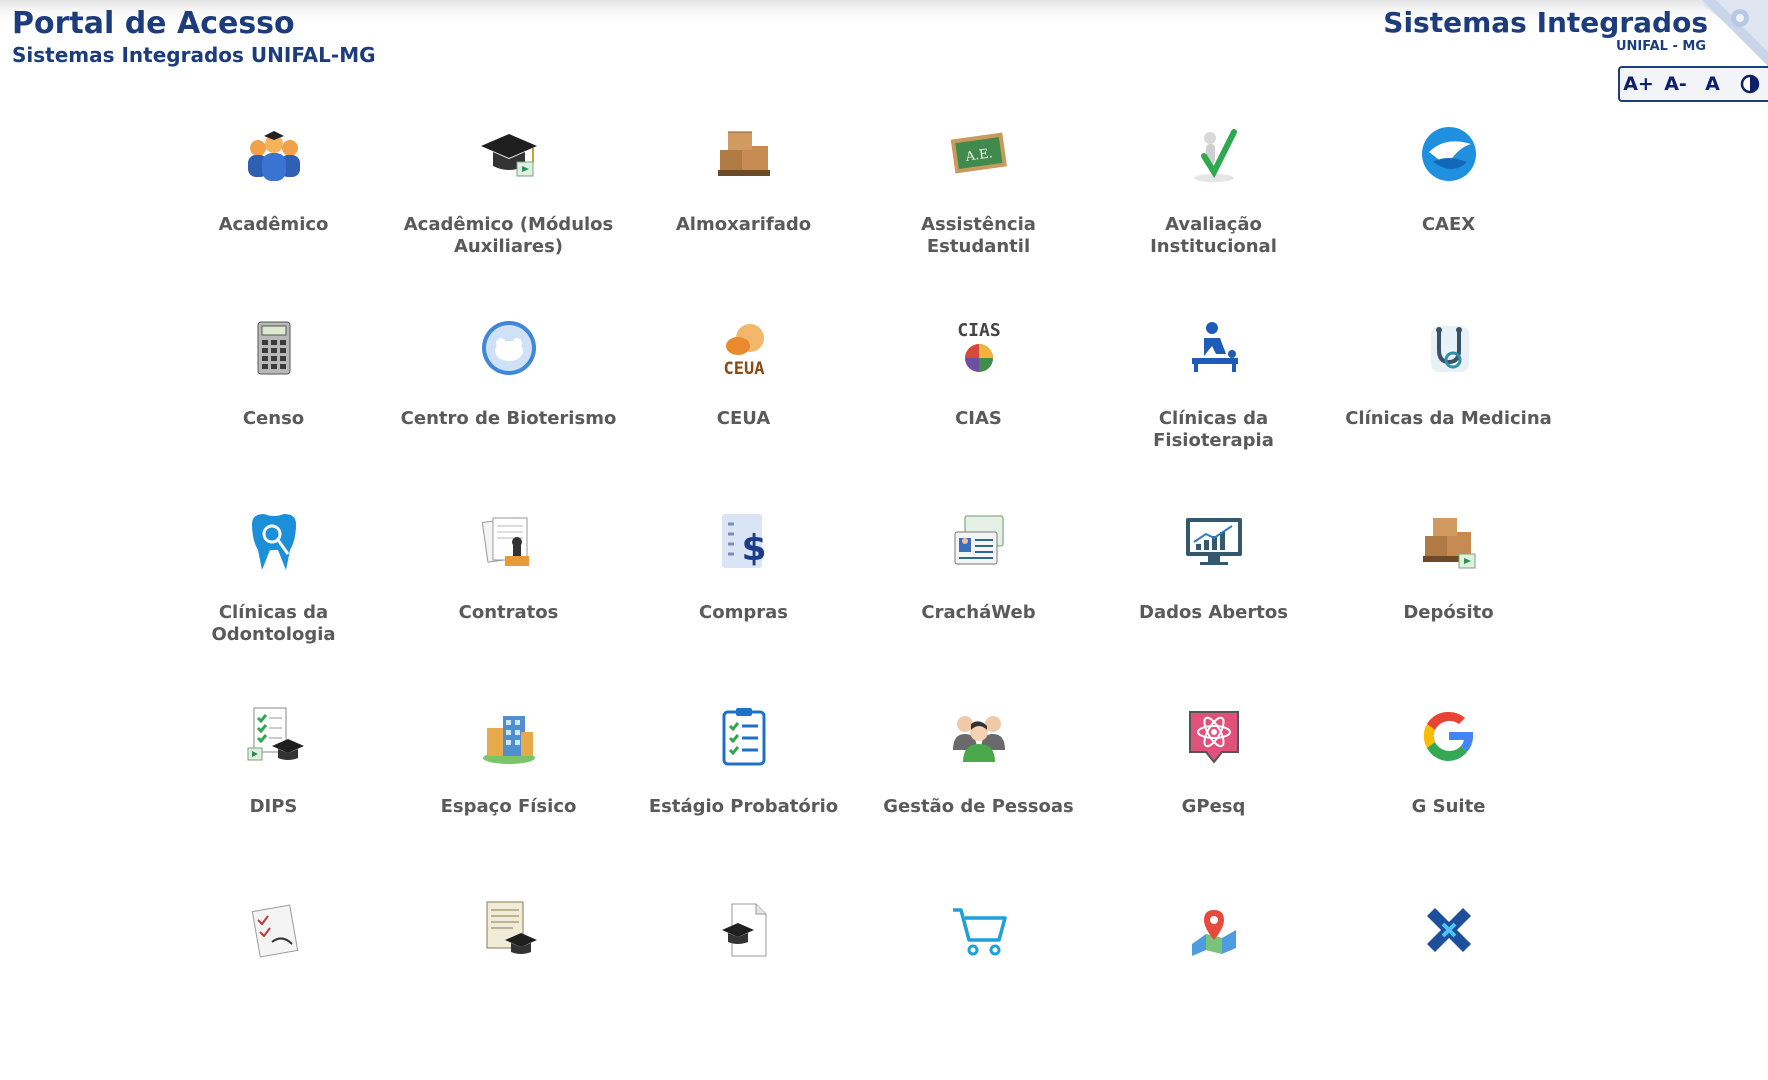 Image resolution: width=1768 pixels, height=1080 pixels. I want to click on system-tile-cias: CIAS CIAS, so click(978, 401).